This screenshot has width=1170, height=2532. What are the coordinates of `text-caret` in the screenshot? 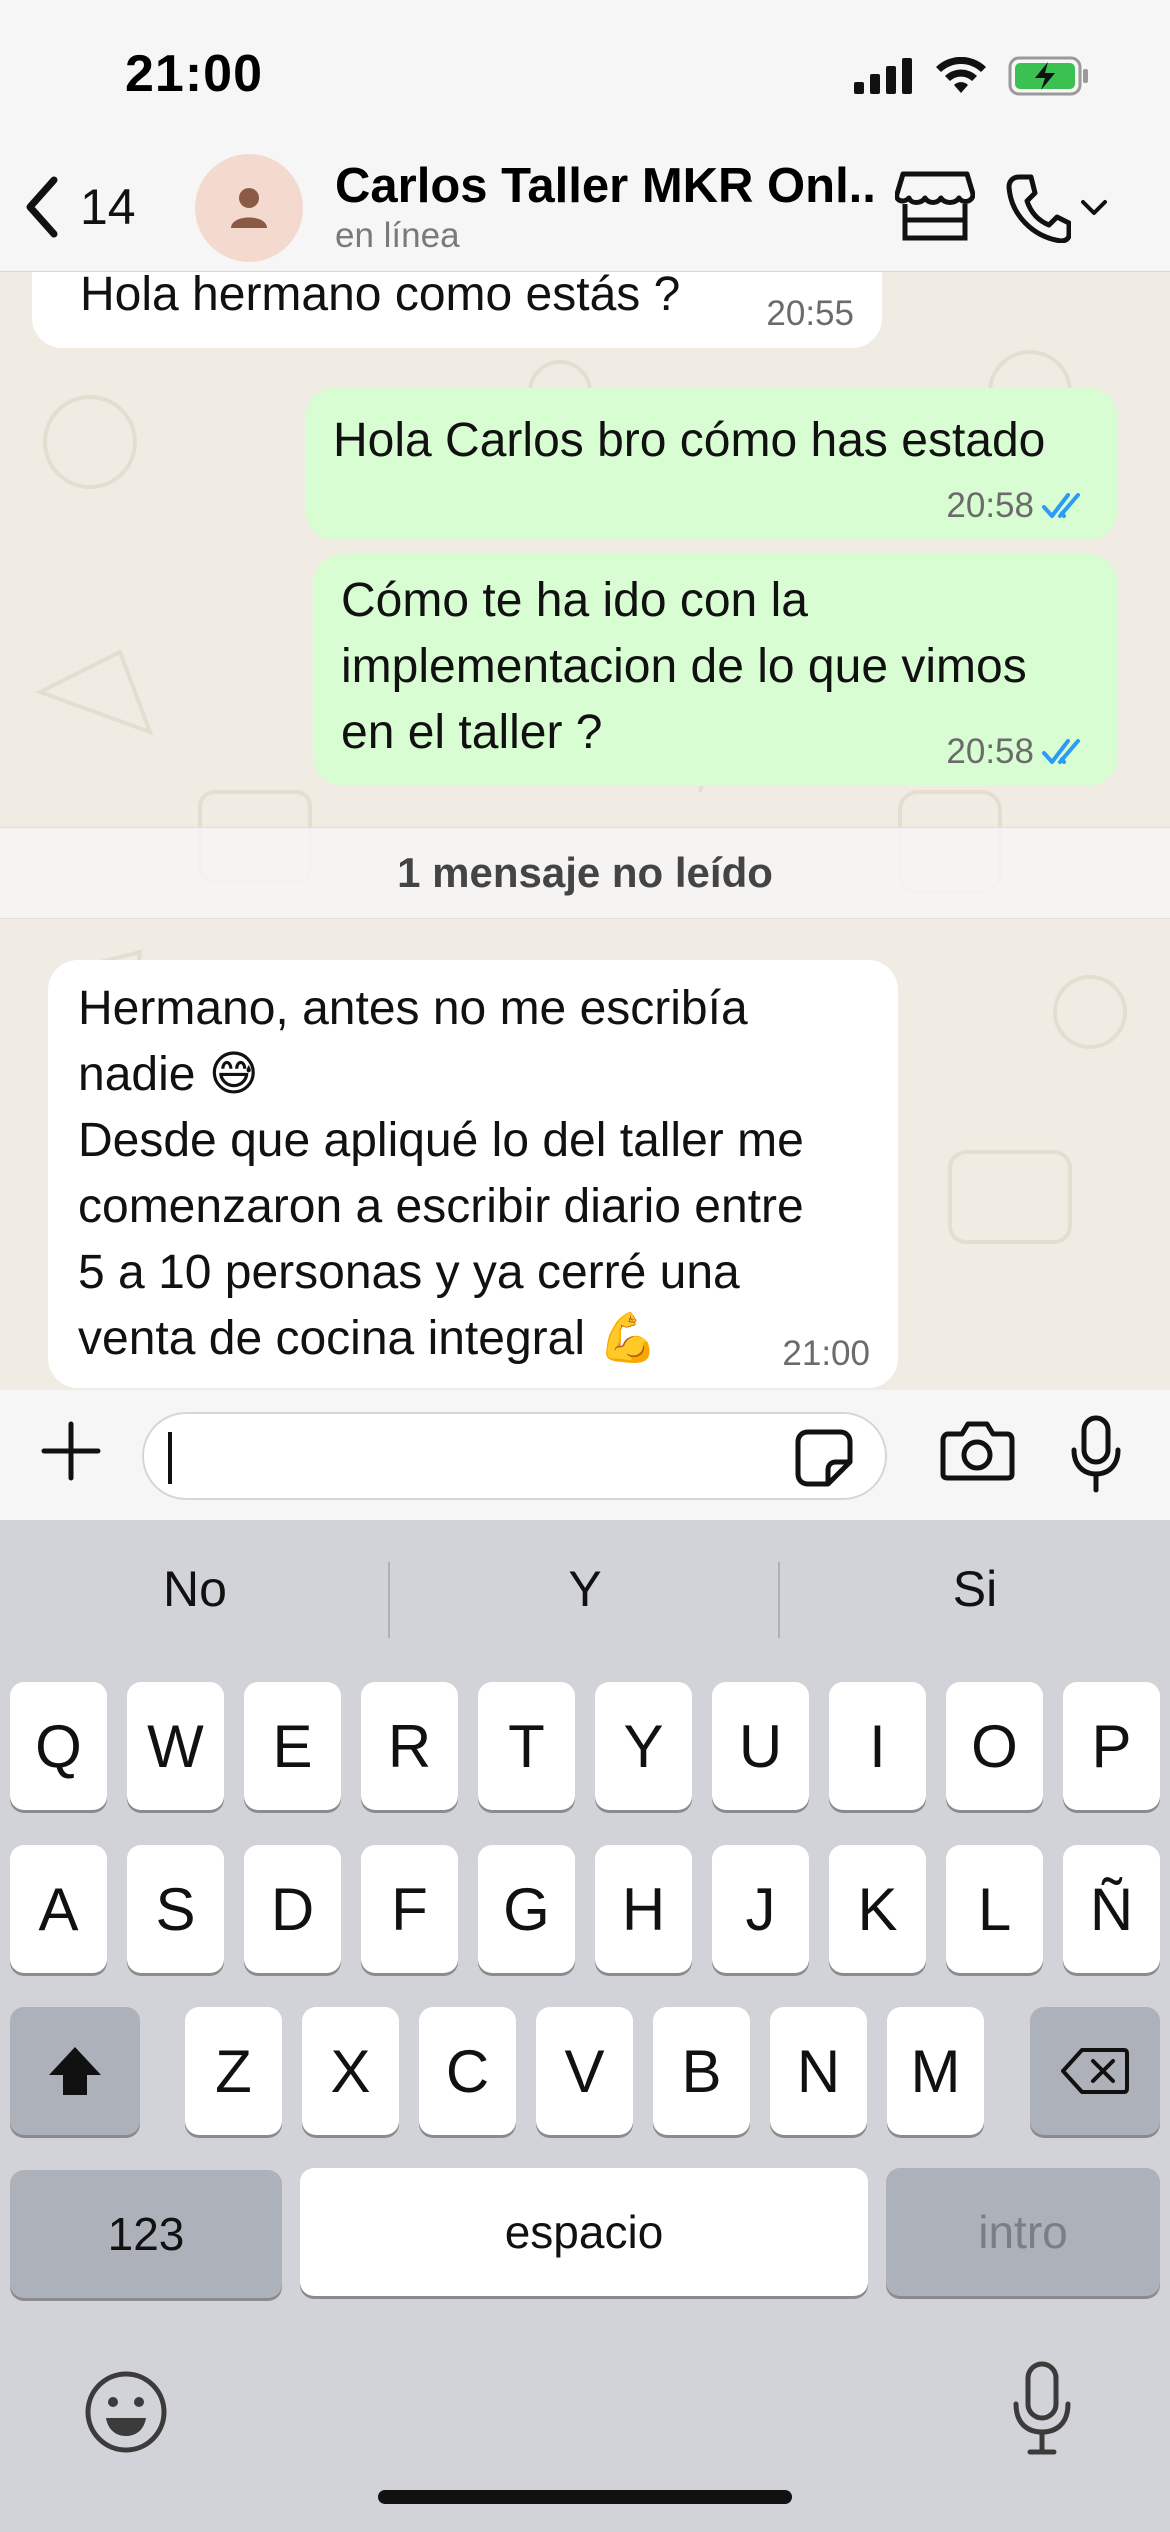 It's located at (170, 1458).